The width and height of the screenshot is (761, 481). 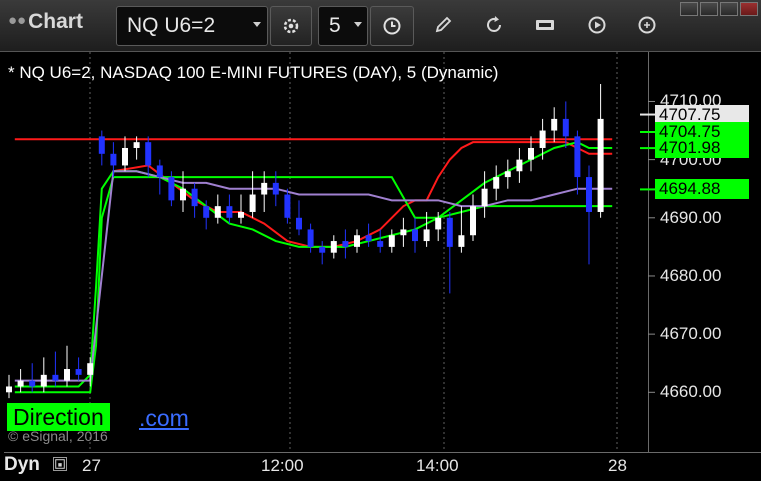 What do you see at coordinates (494, 25) in the screenshot?
I see `refresh-icon` at bounding box center [494, 25].